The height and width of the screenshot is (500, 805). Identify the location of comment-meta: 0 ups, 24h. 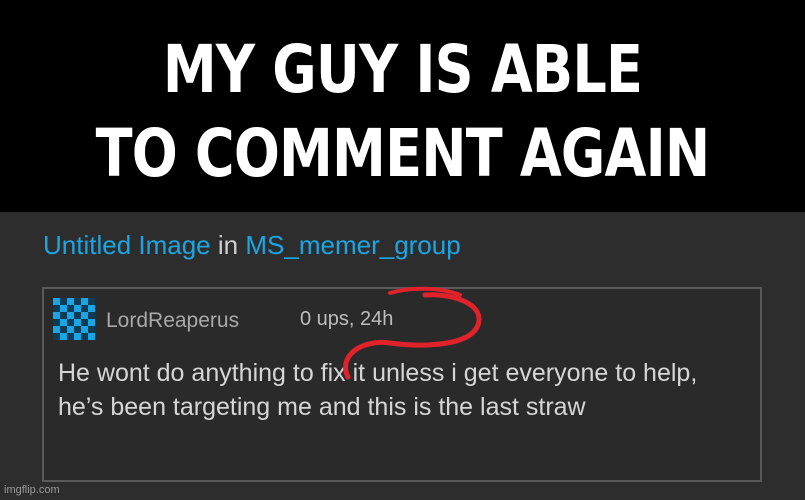
(347, 319).